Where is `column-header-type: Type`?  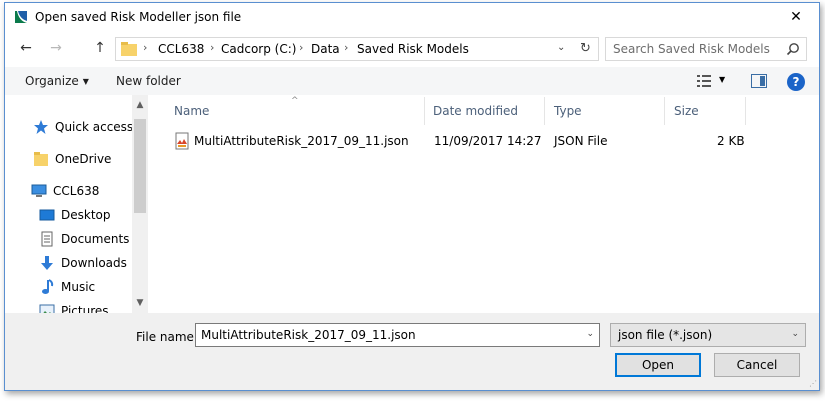
column-header-type: Type is located at coordinates (568, 111).